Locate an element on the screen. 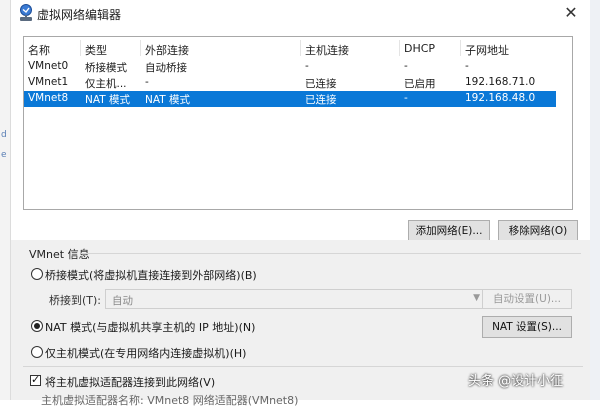  cell-subnet: - is located at coordinates (467, 66).